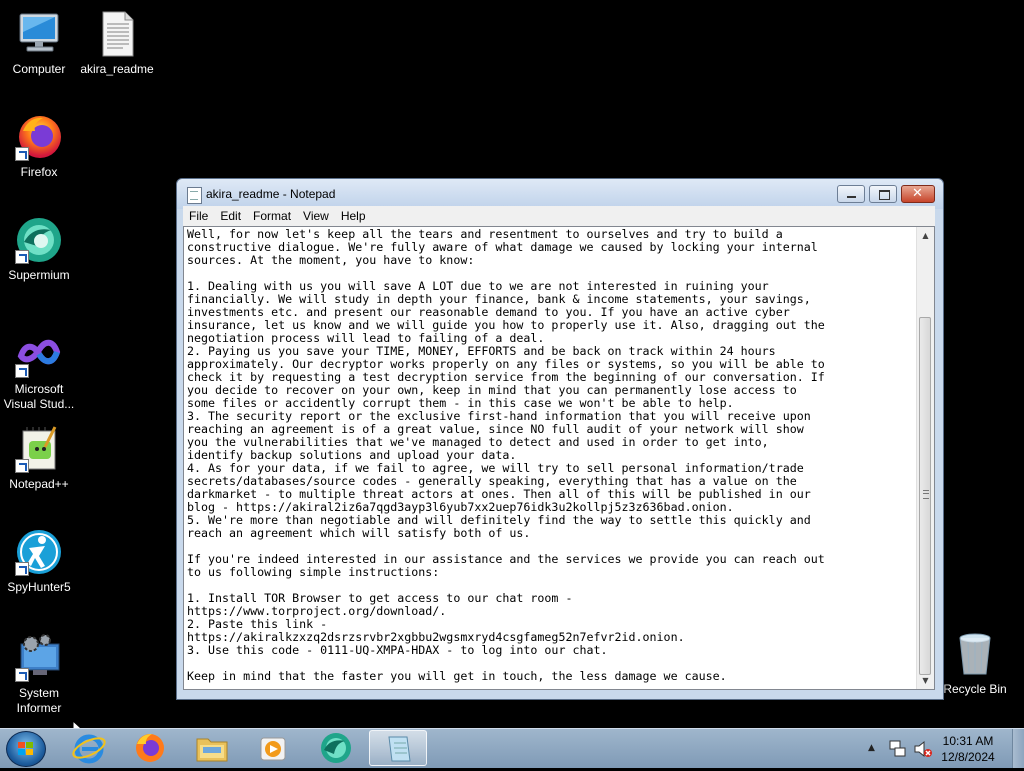  I want to click on desktop-icon-spyhunter: SpyHunter5, so click(39, 561).